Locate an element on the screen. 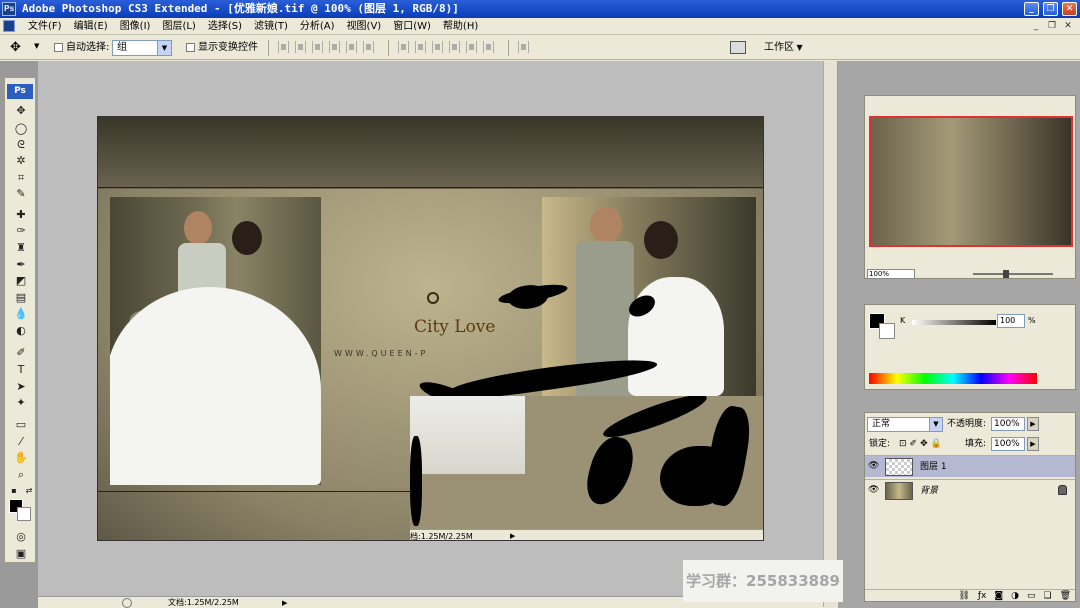  fill-slider-arrow-icon: ▶ is located at coordinates (1033, 444).